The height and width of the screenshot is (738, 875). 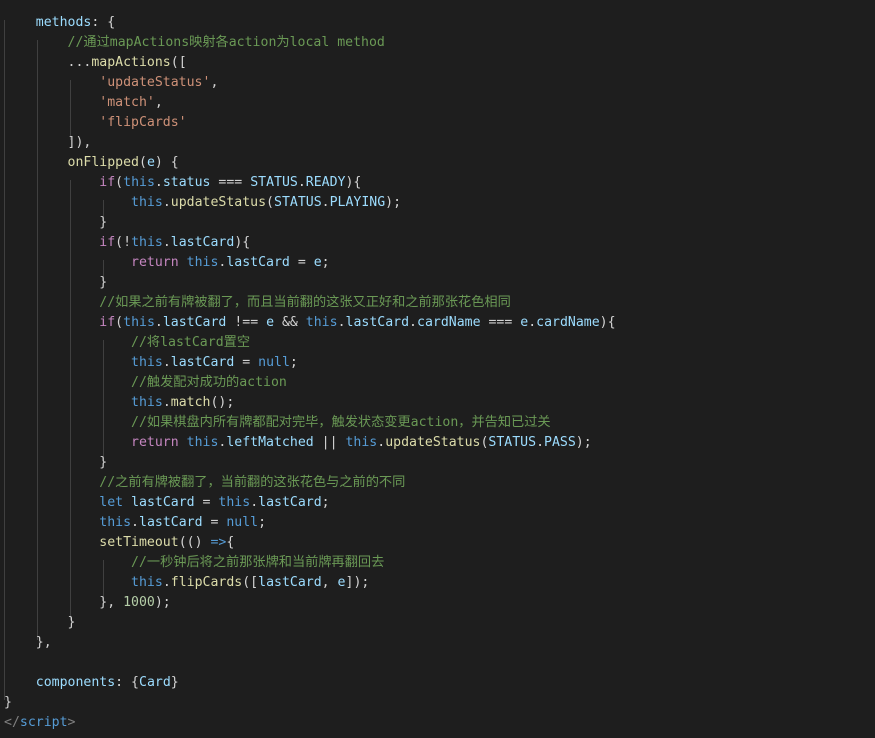 I want to click on code-token-default: ([, so click(x=178, y=62).